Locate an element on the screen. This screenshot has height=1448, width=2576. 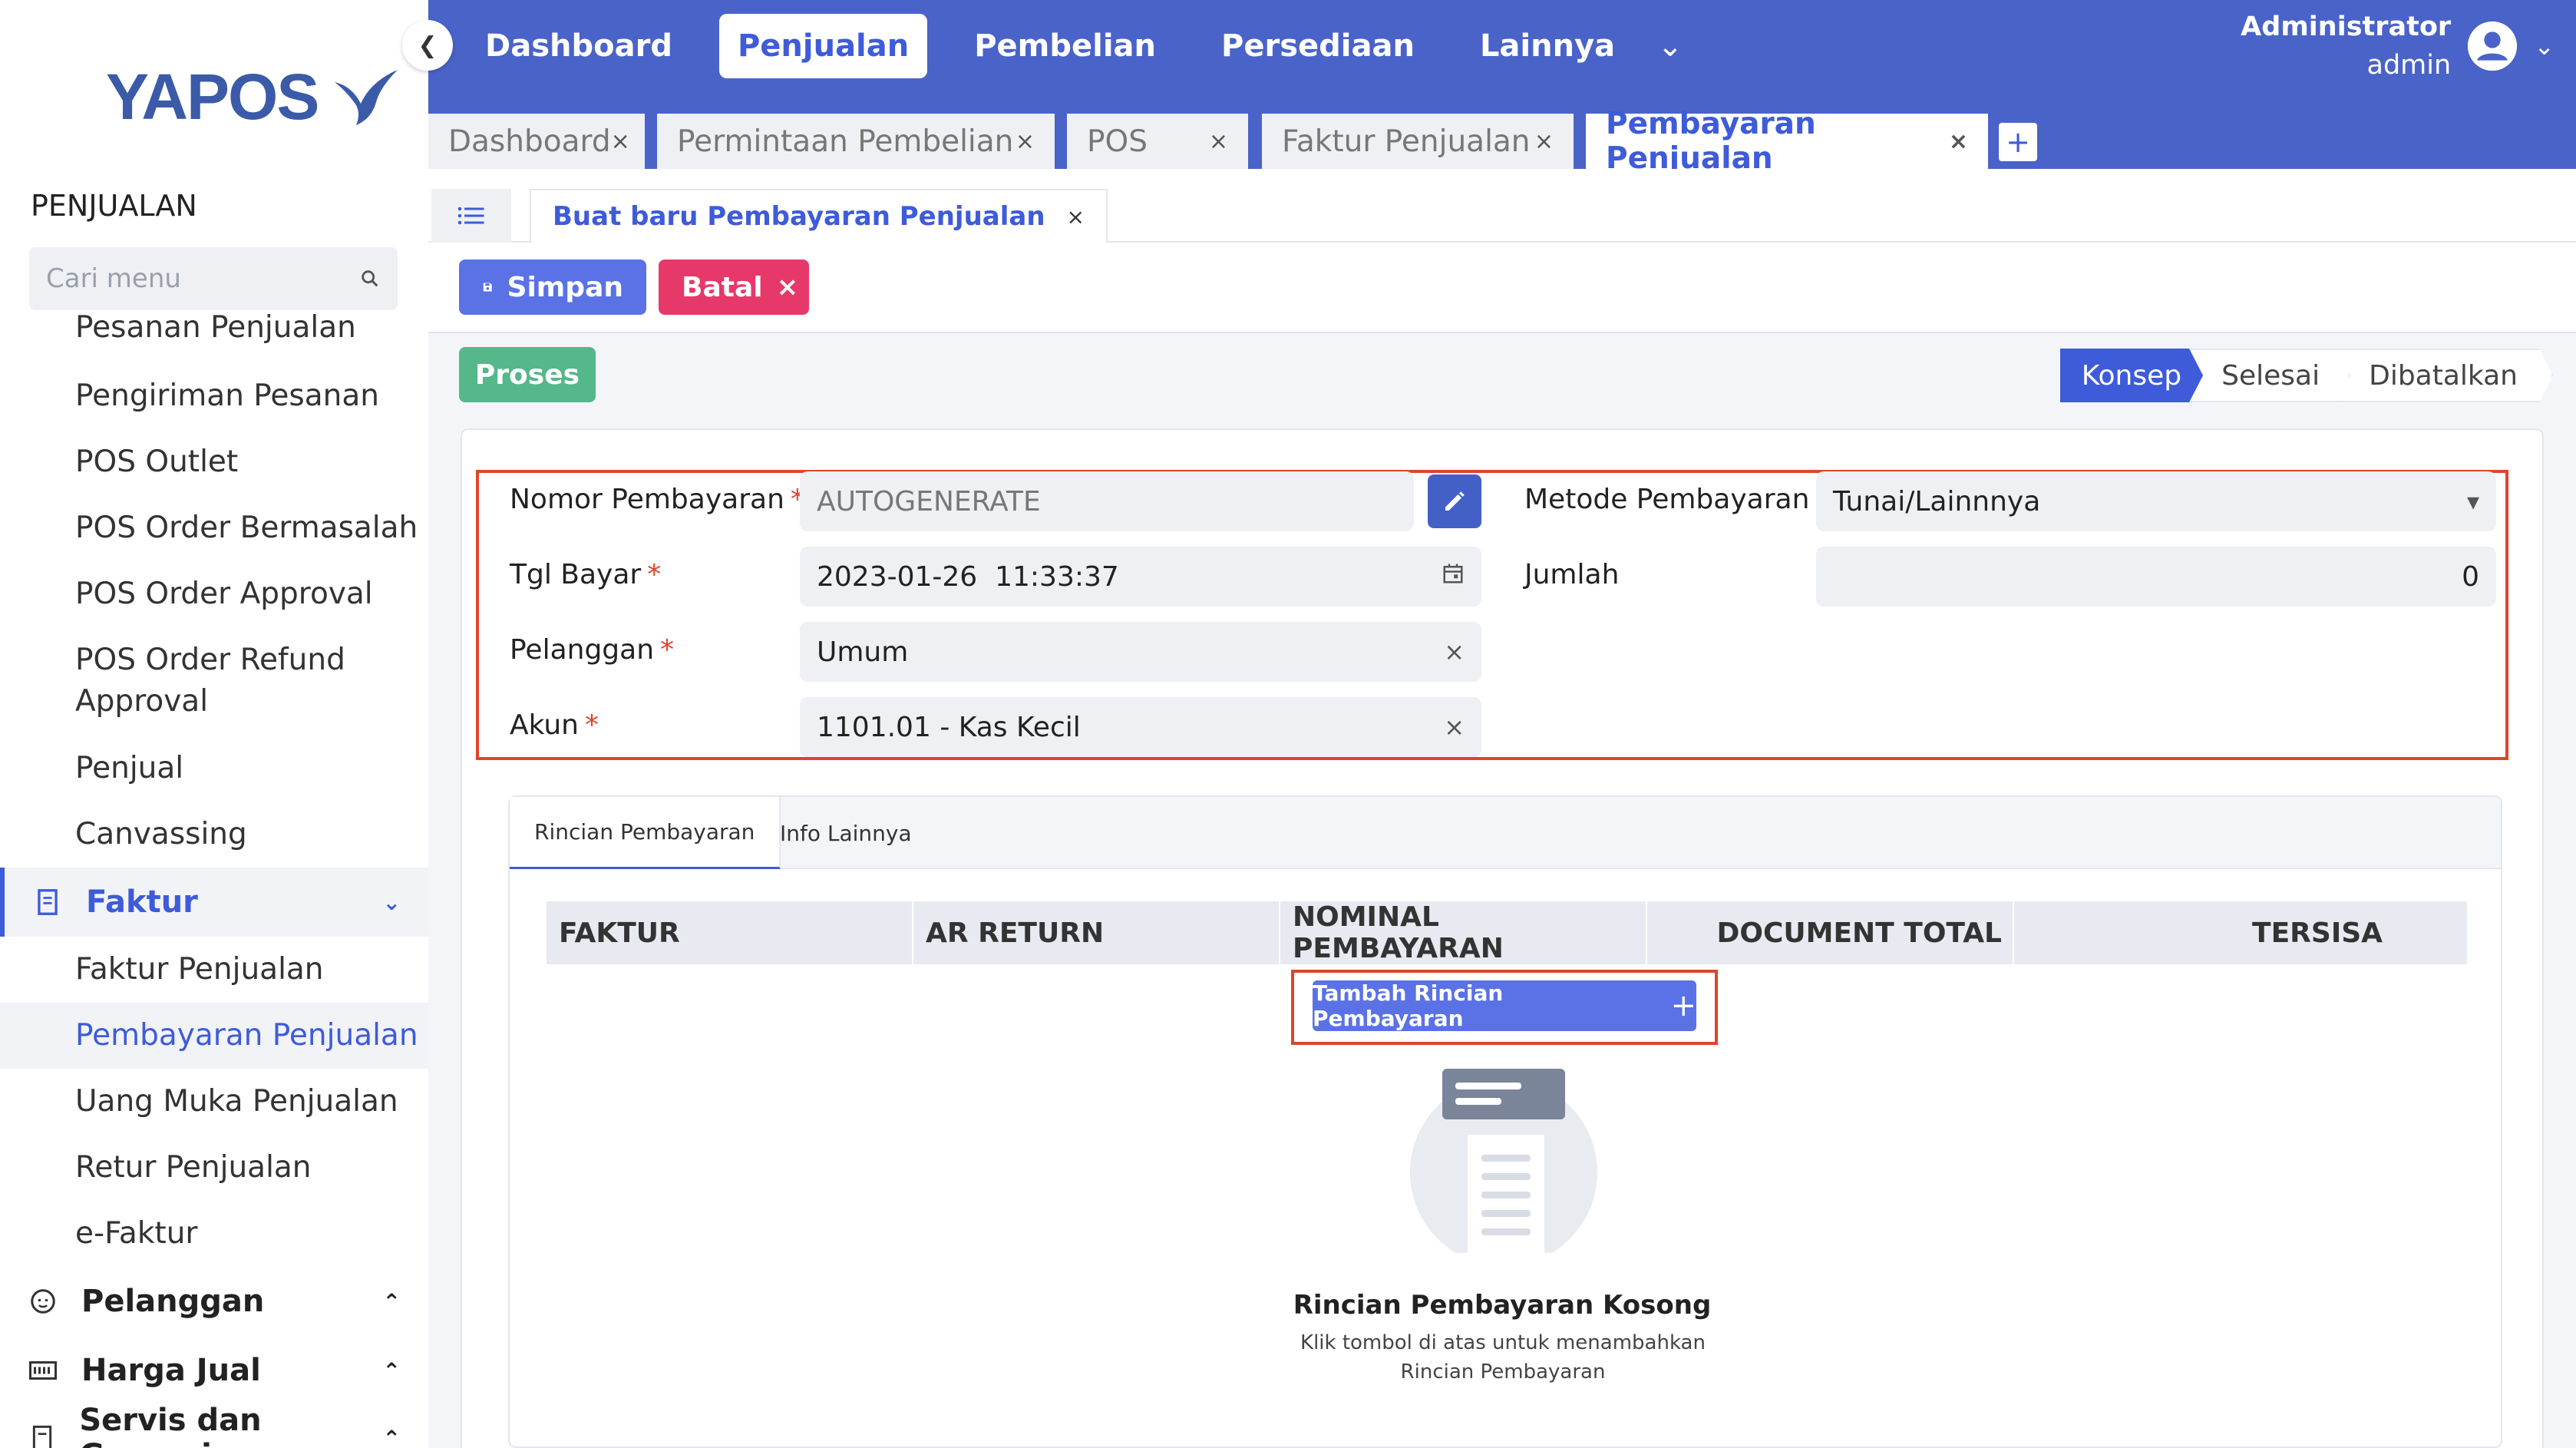
nav-lainnya: Lainnya is located at coordinates (1547, 46).